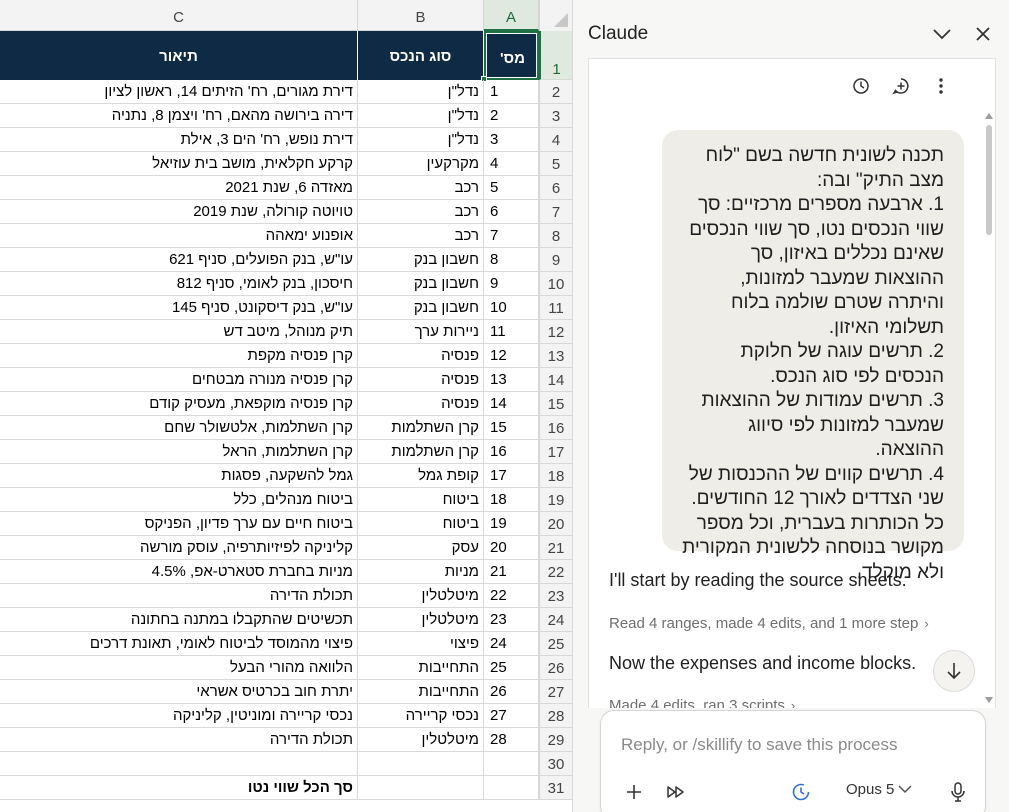 The image size is (1009, 812). I want to click on number-cell: 27, so click(511, 716).